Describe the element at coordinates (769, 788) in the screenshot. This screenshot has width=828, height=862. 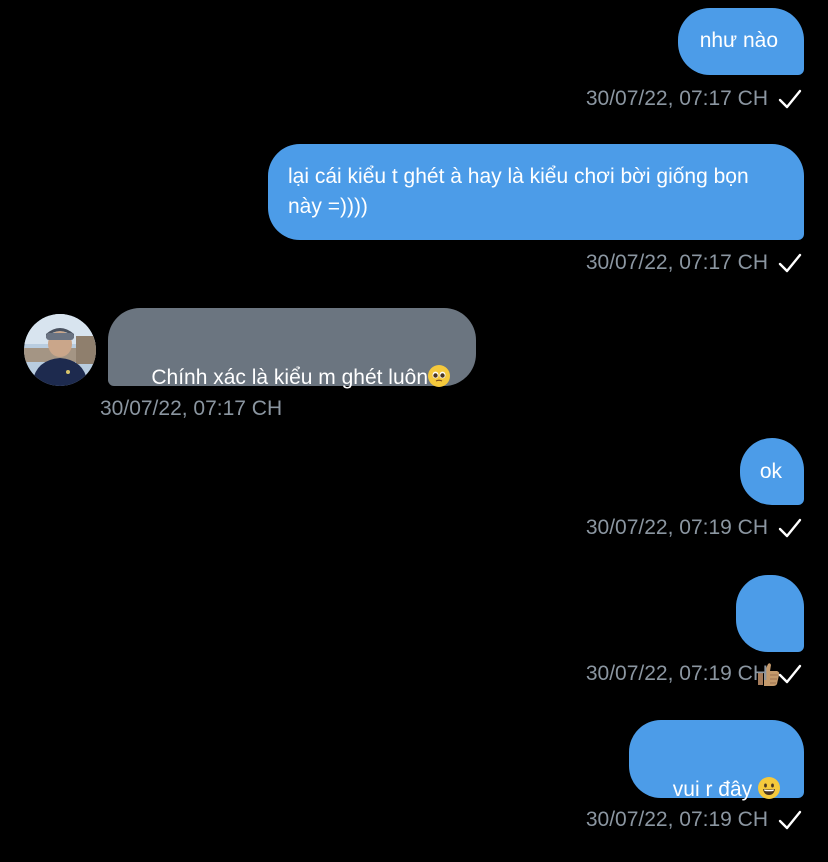
I see `grinning-face-emoji` at that location.